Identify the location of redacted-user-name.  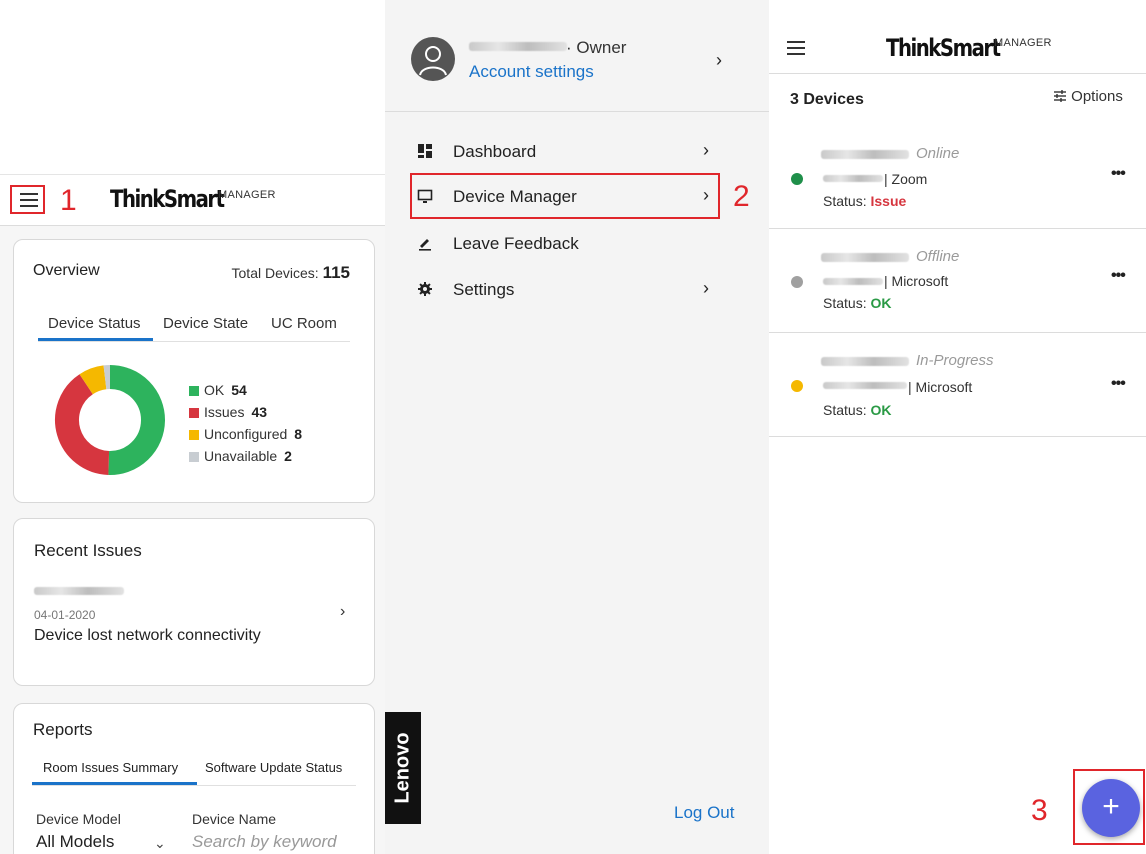
(518, 46).